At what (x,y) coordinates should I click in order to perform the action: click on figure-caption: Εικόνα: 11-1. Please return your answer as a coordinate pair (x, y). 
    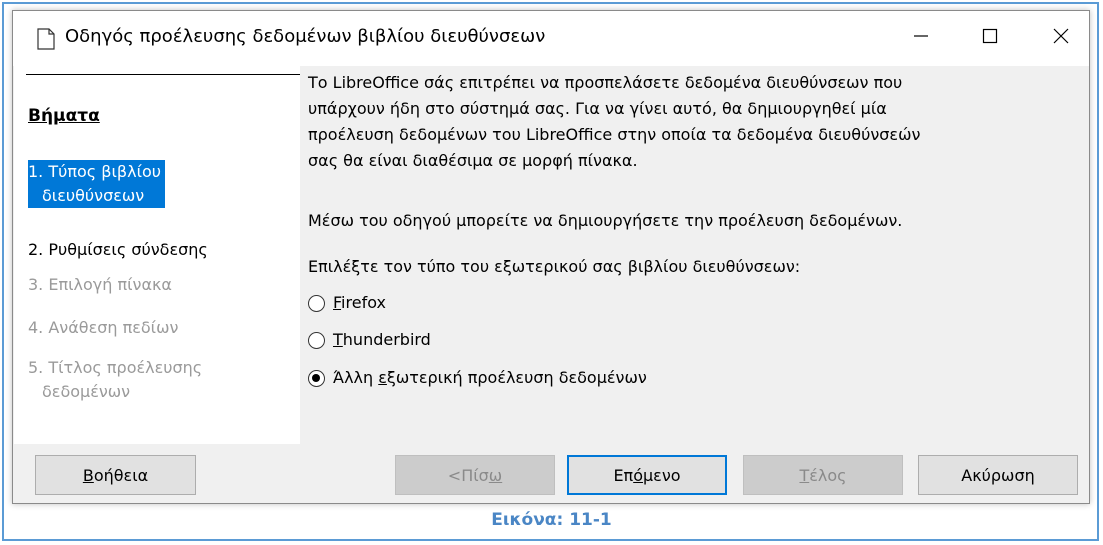
    Looking at the image, I should click on (551, 520).